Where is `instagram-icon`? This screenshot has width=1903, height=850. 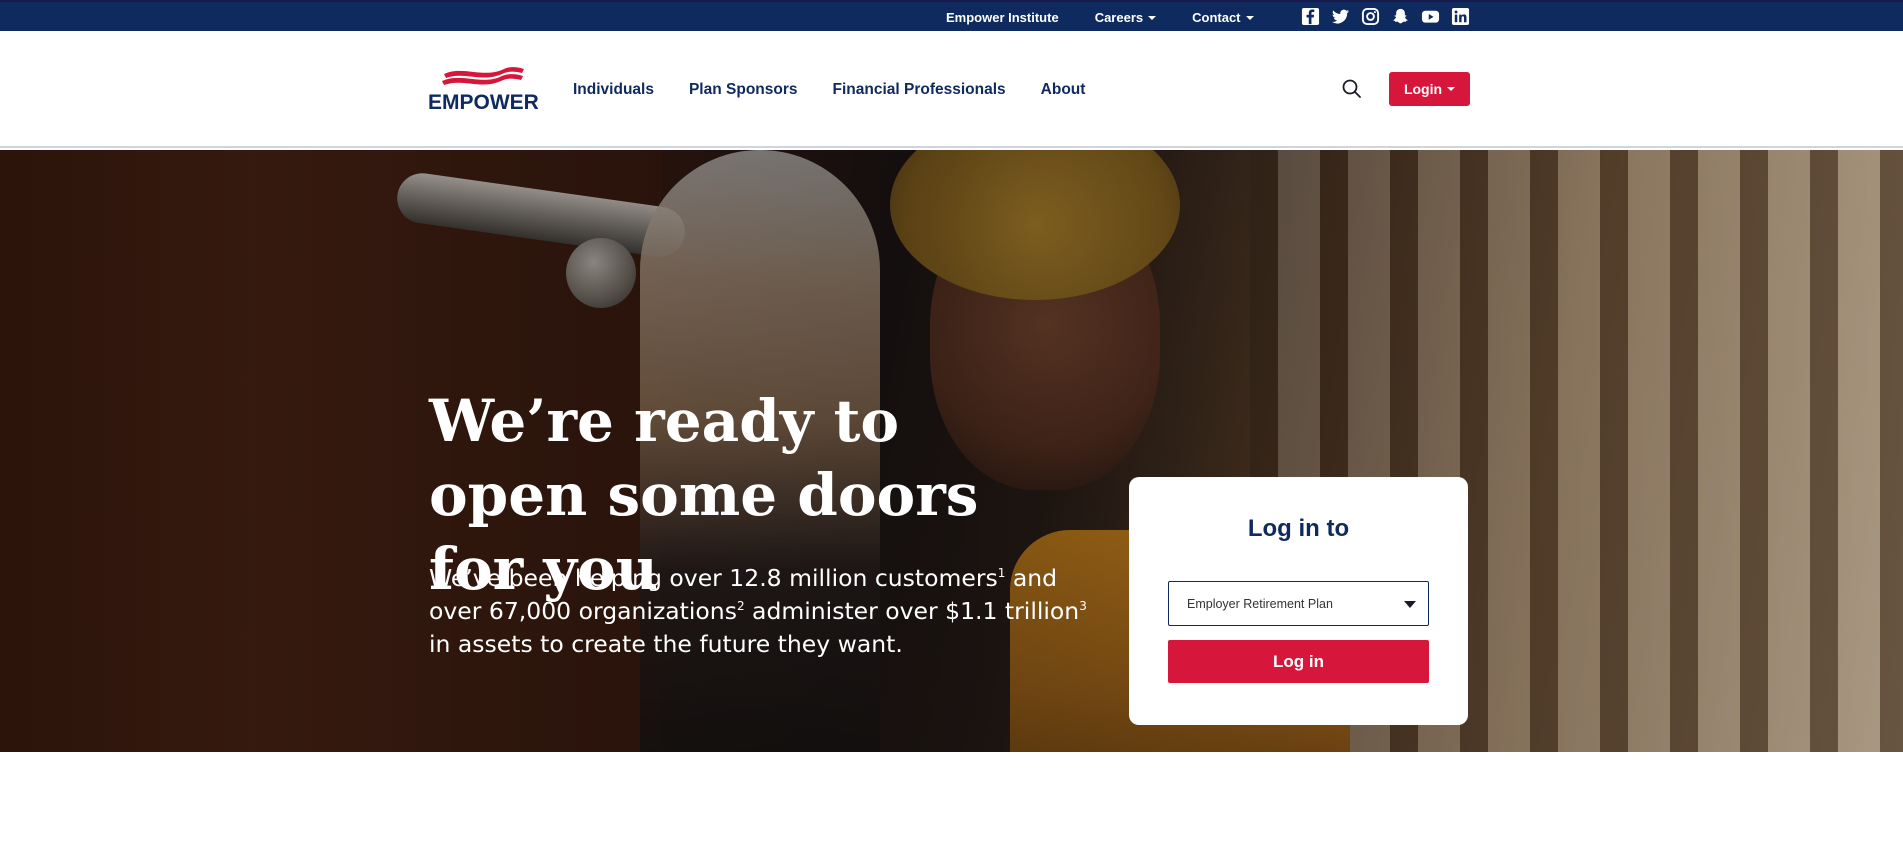 instagram-icon is located at coordinates (1370, 16).